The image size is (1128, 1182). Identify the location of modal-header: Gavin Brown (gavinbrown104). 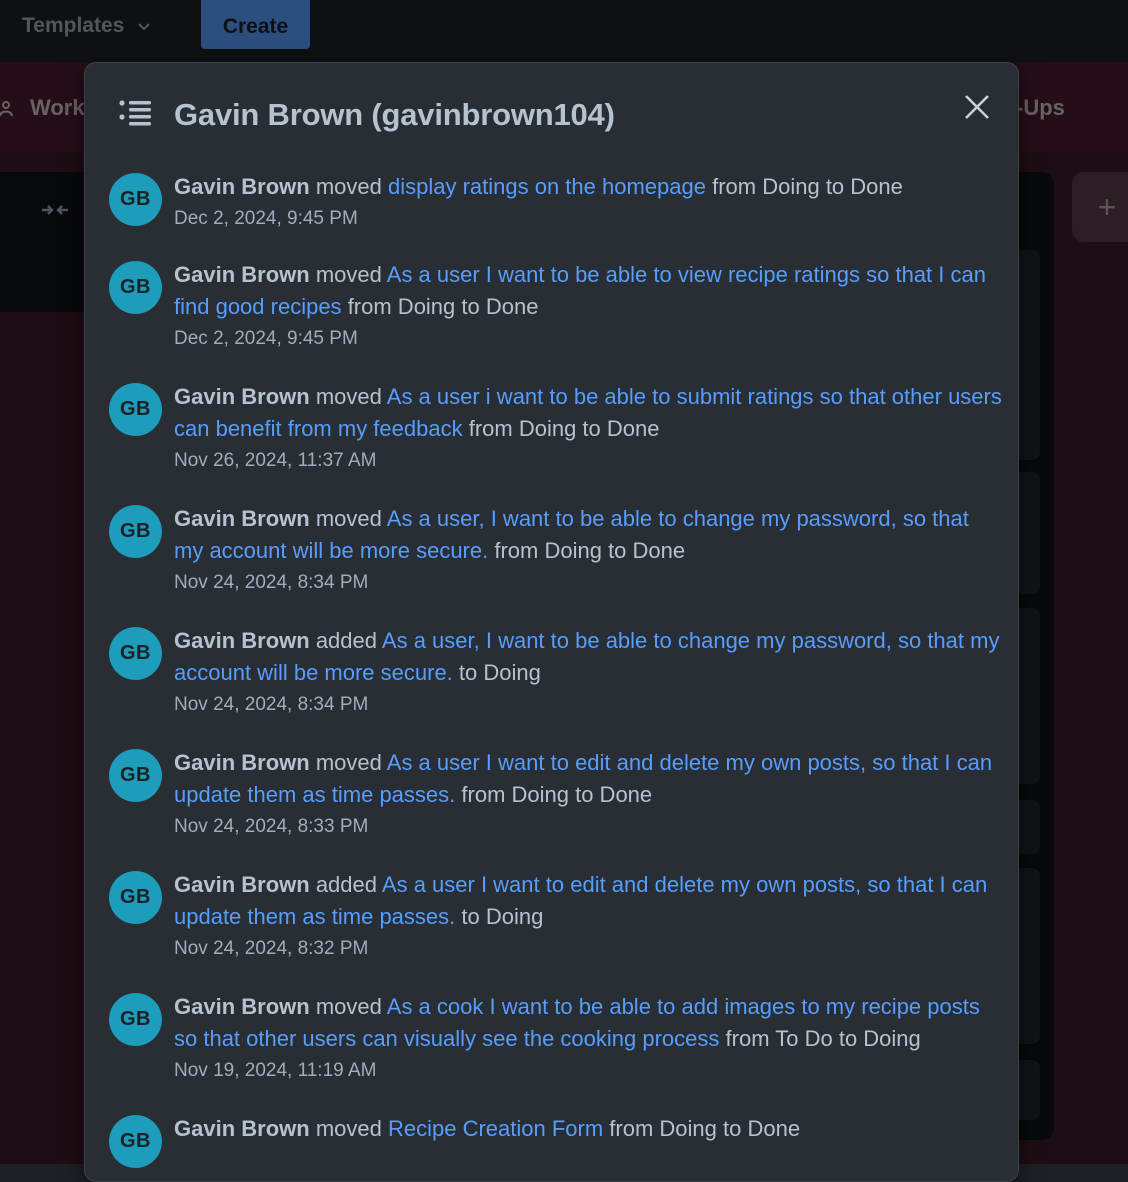
(551, 113).